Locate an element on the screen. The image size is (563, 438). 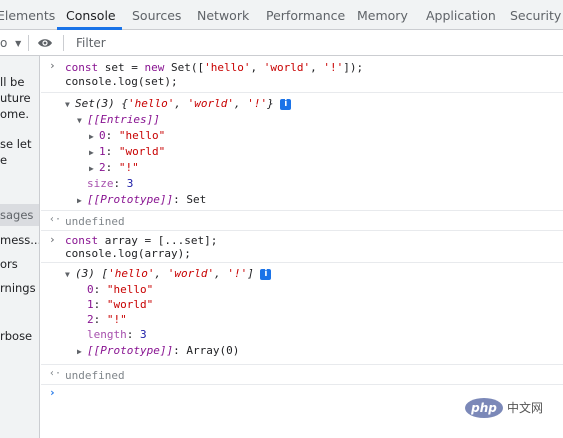
tab-network: Network is located at coordinates (223, 15).